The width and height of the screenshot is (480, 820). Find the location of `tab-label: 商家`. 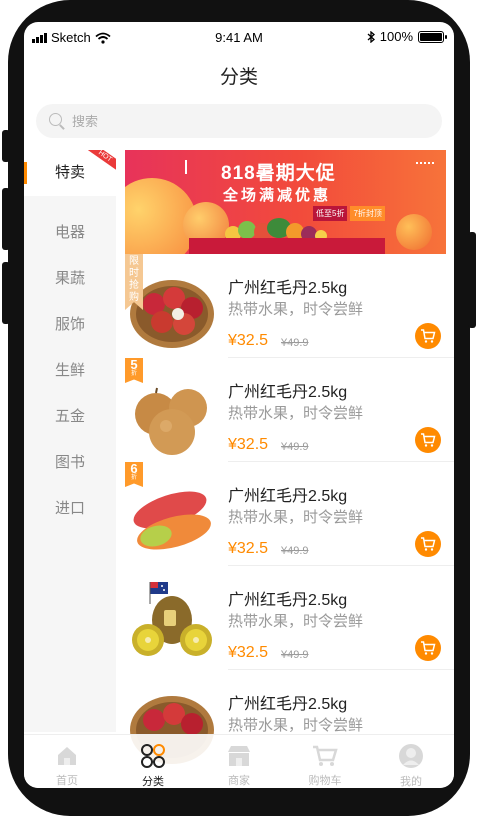

tab-label: 商家 is located at coordinates (239, 781).